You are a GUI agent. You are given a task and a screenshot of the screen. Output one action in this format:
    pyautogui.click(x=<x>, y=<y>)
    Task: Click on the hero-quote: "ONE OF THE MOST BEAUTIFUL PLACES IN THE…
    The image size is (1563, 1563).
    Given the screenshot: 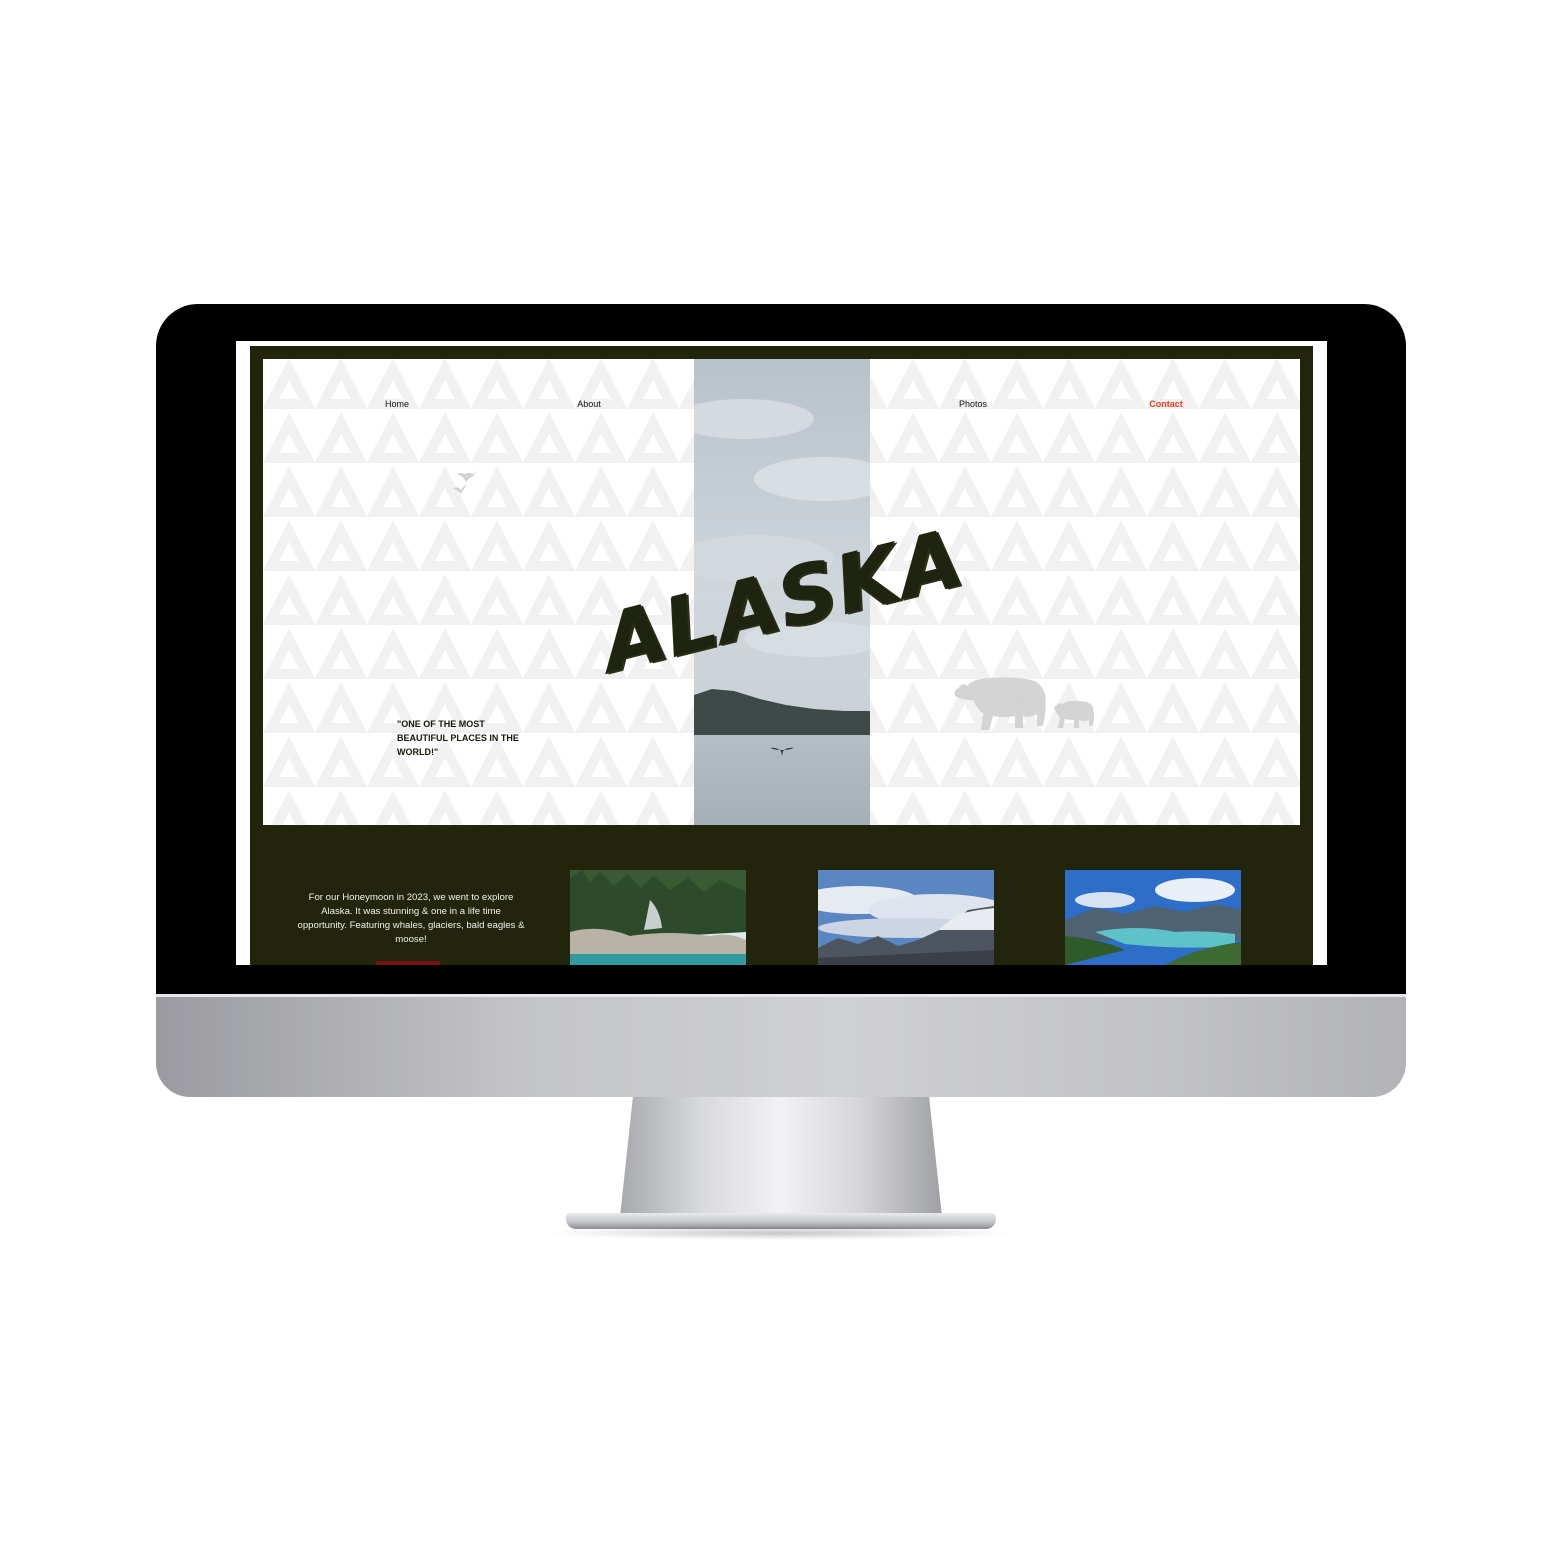 What is the action you would take?
    pyautogui.click(x=458, y=738)
    